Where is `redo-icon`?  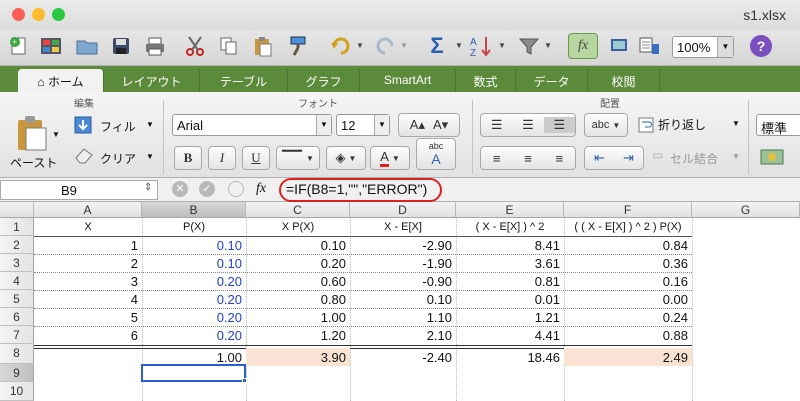 redo-icon is located at coordinates (385, 46).